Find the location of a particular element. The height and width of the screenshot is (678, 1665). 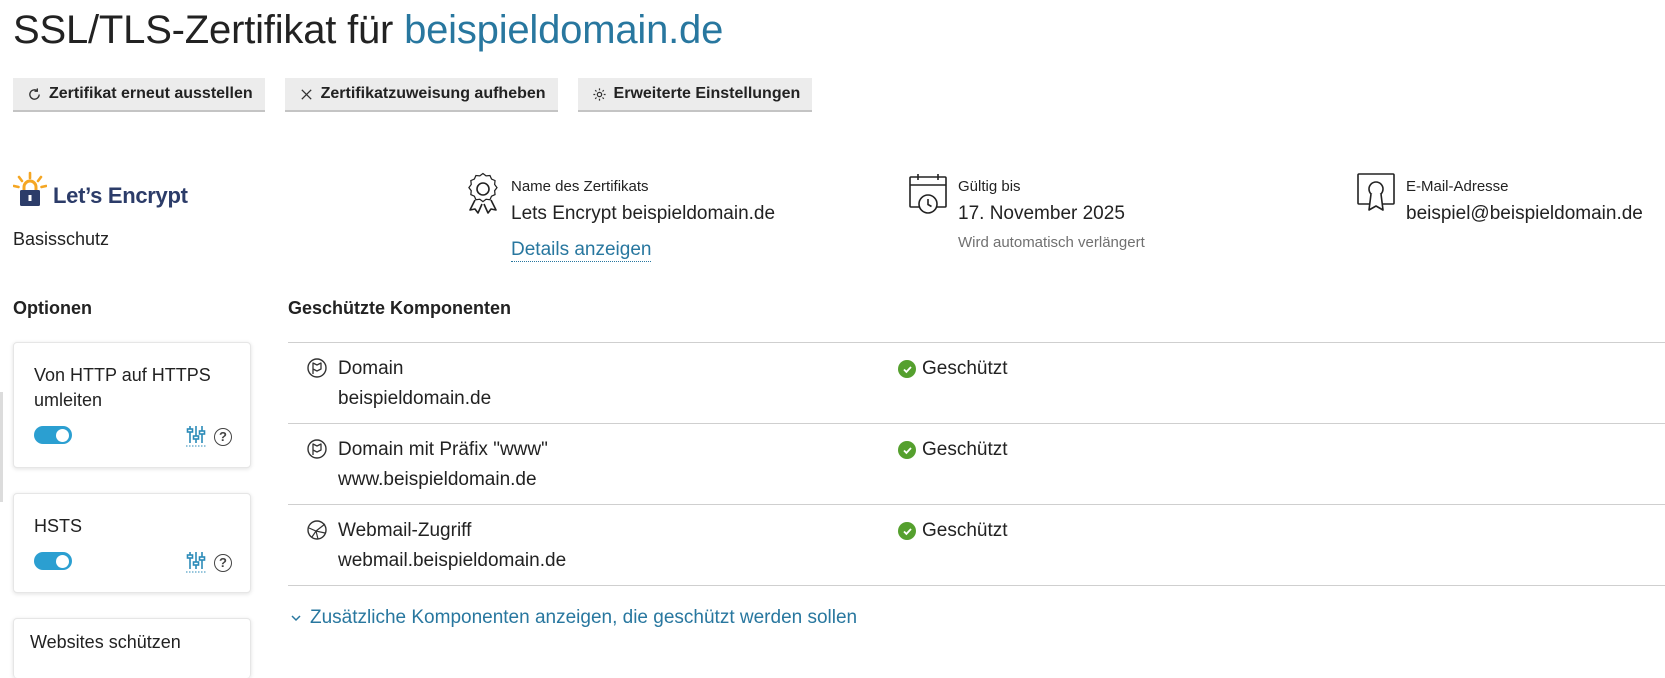

option-card-protect-websites: Websites schützen is located at coordinates (132, 648).